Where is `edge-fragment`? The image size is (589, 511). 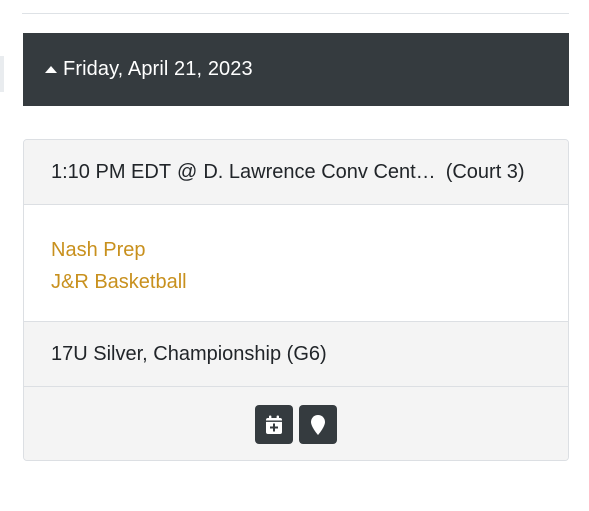 edge-fragment is located at coordinates (2, 74).